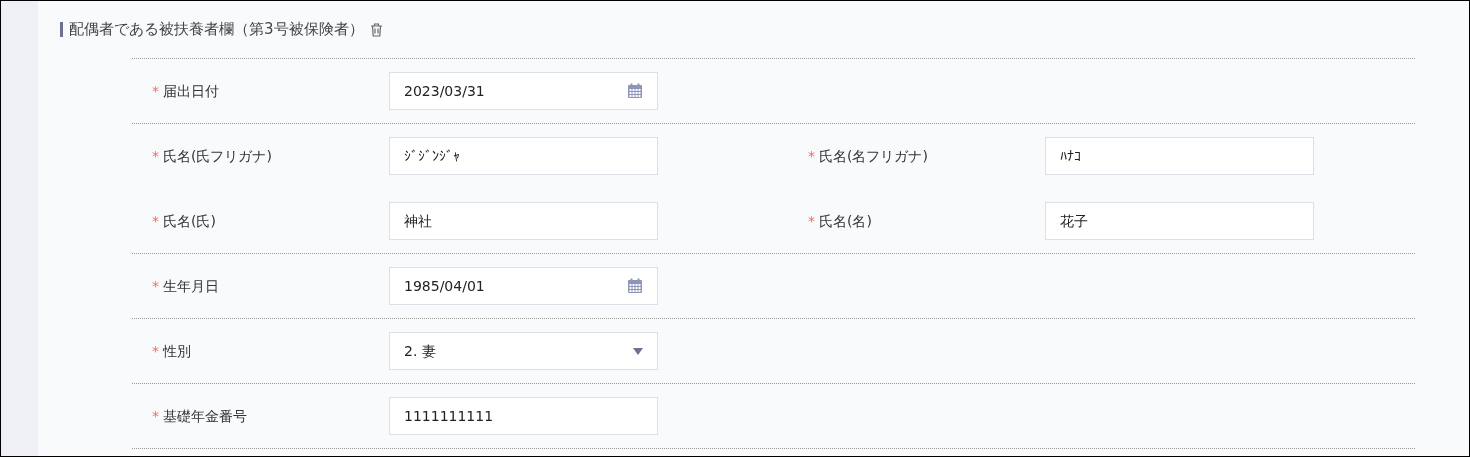  I want to click on field-value: ﾊﾅｺ, so click(1070, 156).